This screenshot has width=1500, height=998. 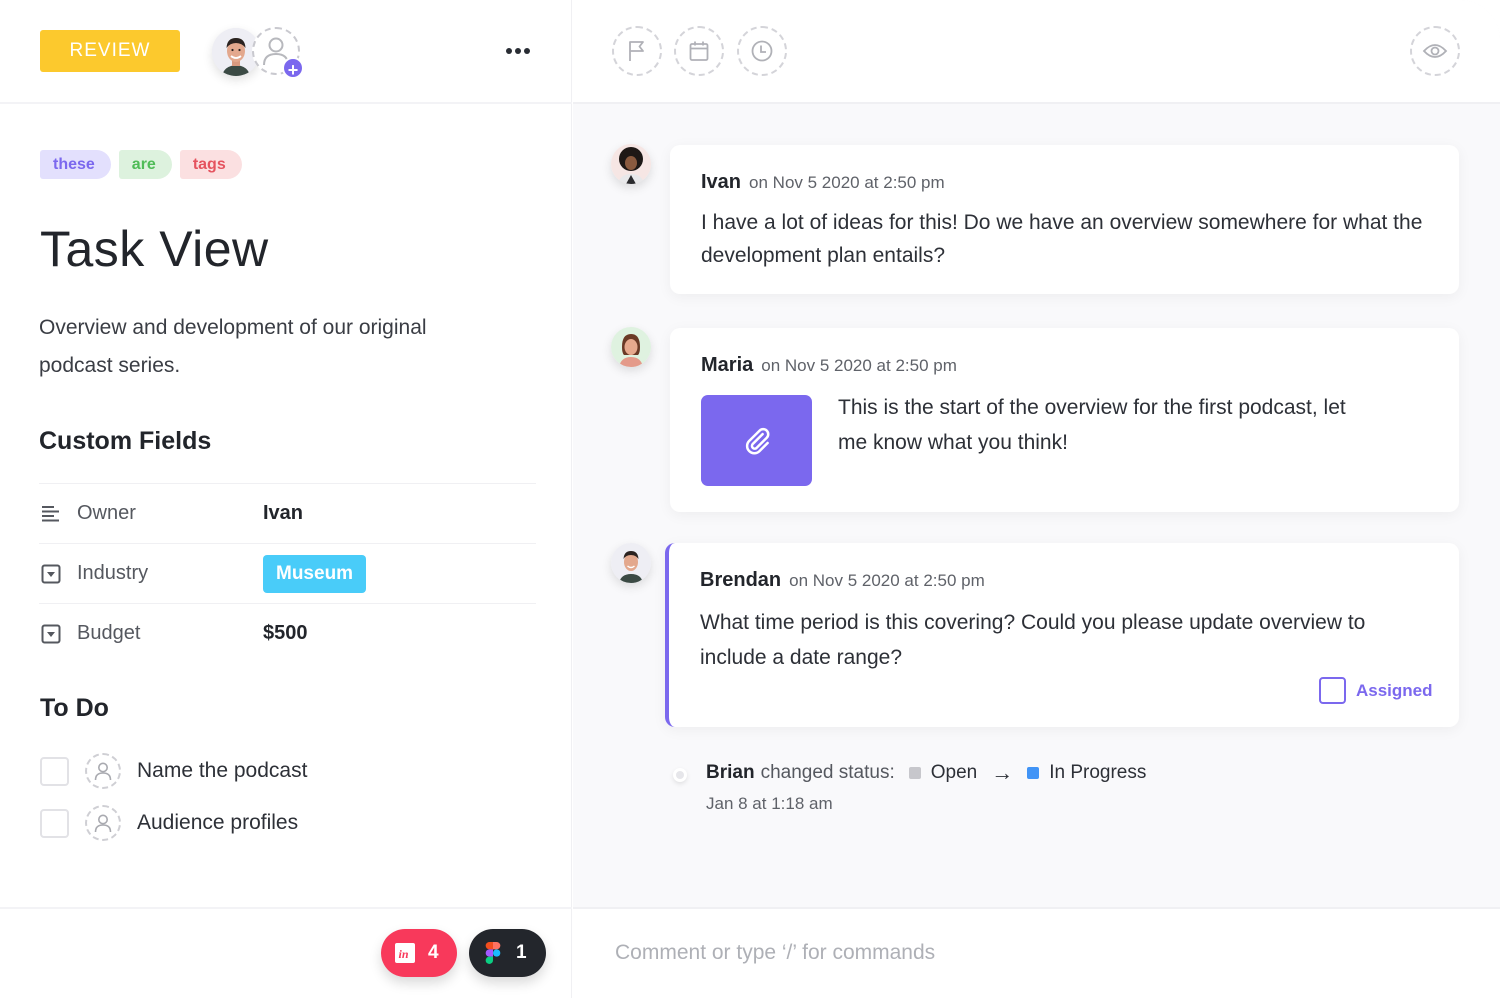 I want to click on custom-field-owner: Owner Ivan, so click(x=287, y=513).